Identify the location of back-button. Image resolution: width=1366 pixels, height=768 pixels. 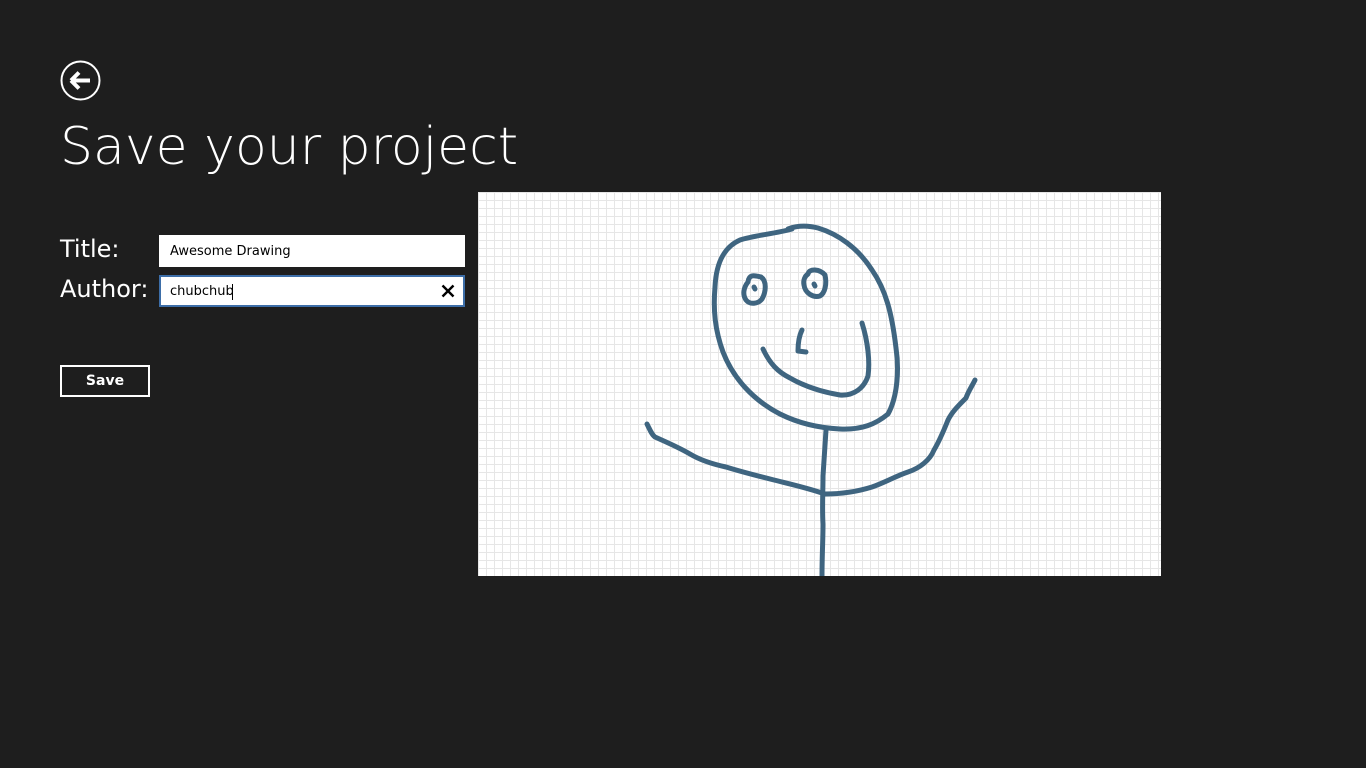
(80, 80).